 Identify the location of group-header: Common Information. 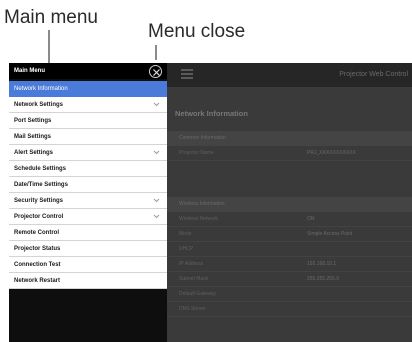
(289, 138).